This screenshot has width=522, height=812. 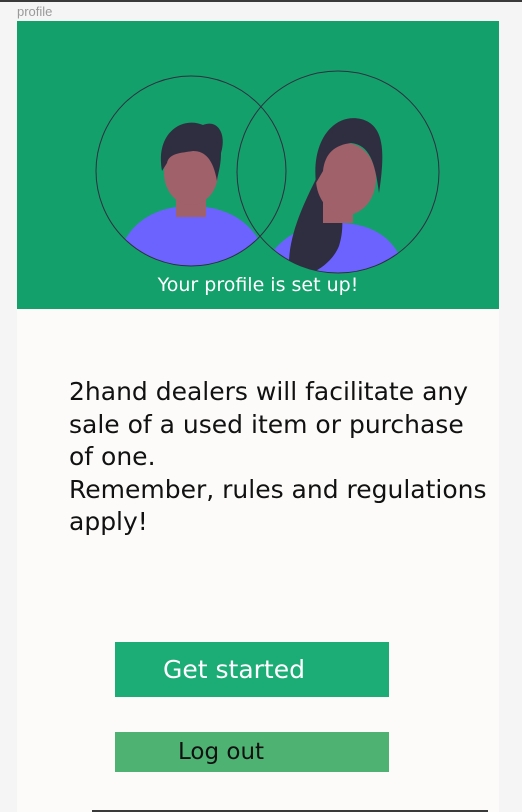 What do you see at coordinates (35, 11) in the screenshot?
I see `frame-label: profile` at bounding box center [35, 11].